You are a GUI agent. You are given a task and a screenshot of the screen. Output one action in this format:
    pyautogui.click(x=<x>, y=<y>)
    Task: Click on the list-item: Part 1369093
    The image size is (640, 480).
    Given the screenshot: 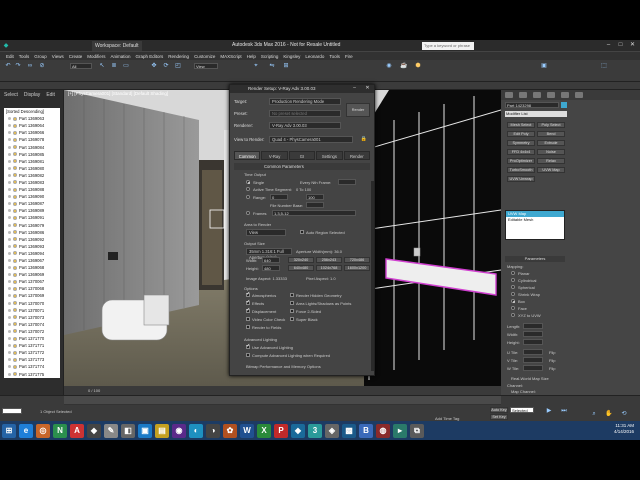 What is the action you would take?
    pyautogui.click(x=32, y=246)
    